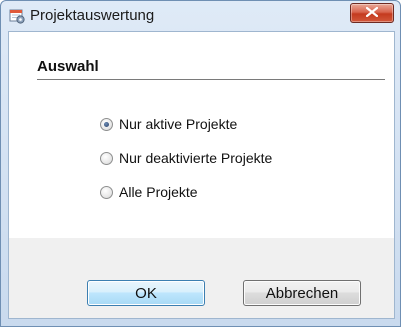 Image resolution: width=401 pixels, height=327 pixels. What do you see at coordinates (200, 16) in the screenshot?
I see `title-bar: Projektauswertung` at bounding box center [200, 16].